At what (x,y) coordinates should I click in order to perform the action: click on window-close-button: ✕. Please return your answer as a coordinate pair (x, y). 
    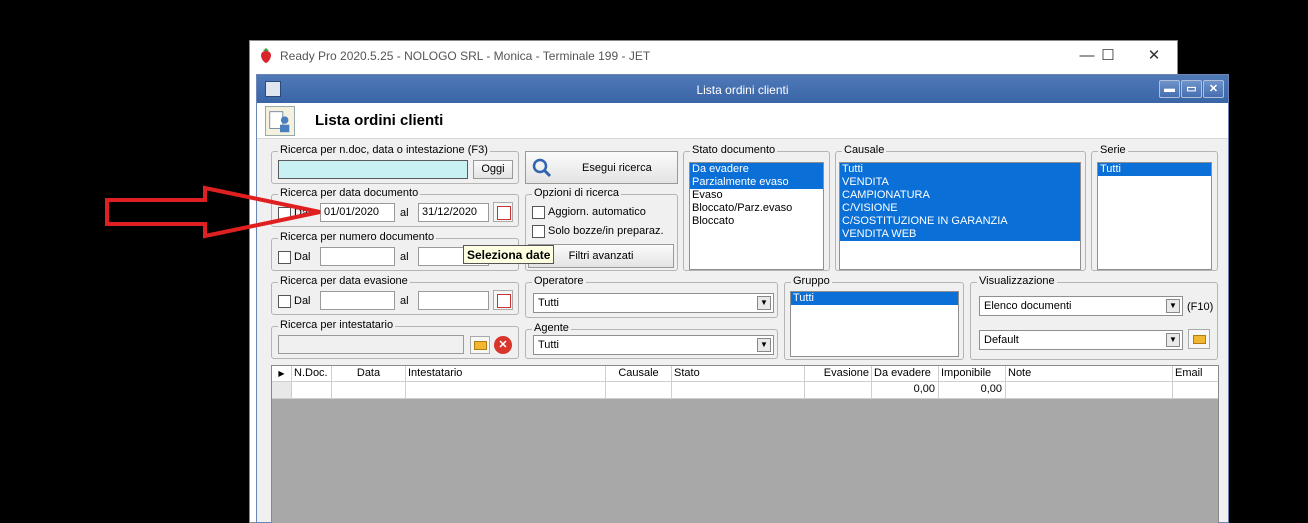
    Looking at the image, I should click on (1213, 89).